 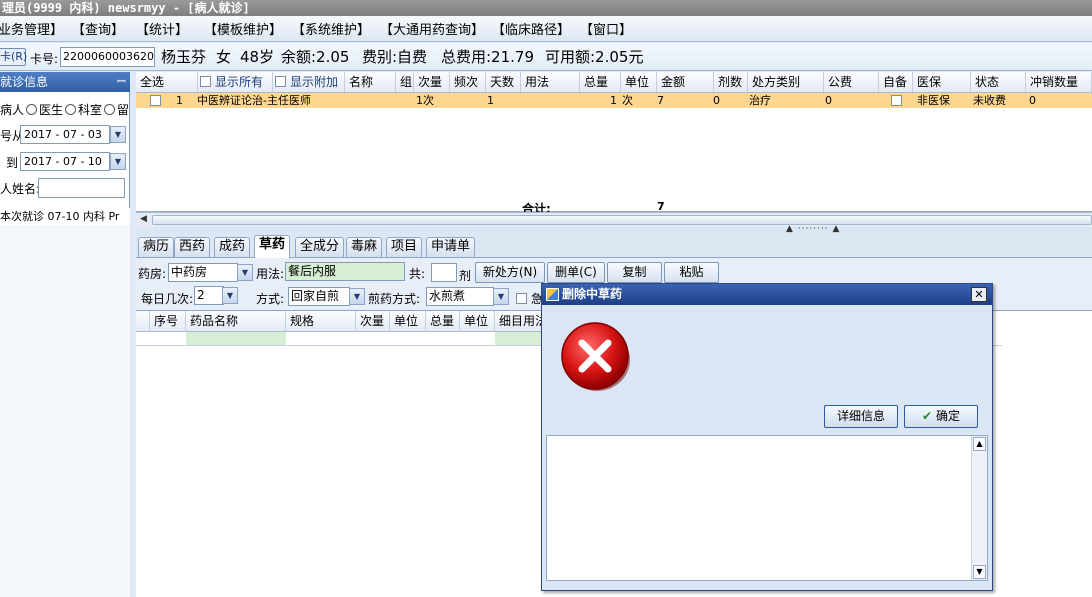 What do you see at coordinates (205, 81) in the screenshot?
I see `show-all-checkbox` at bounding box center [205, 81].